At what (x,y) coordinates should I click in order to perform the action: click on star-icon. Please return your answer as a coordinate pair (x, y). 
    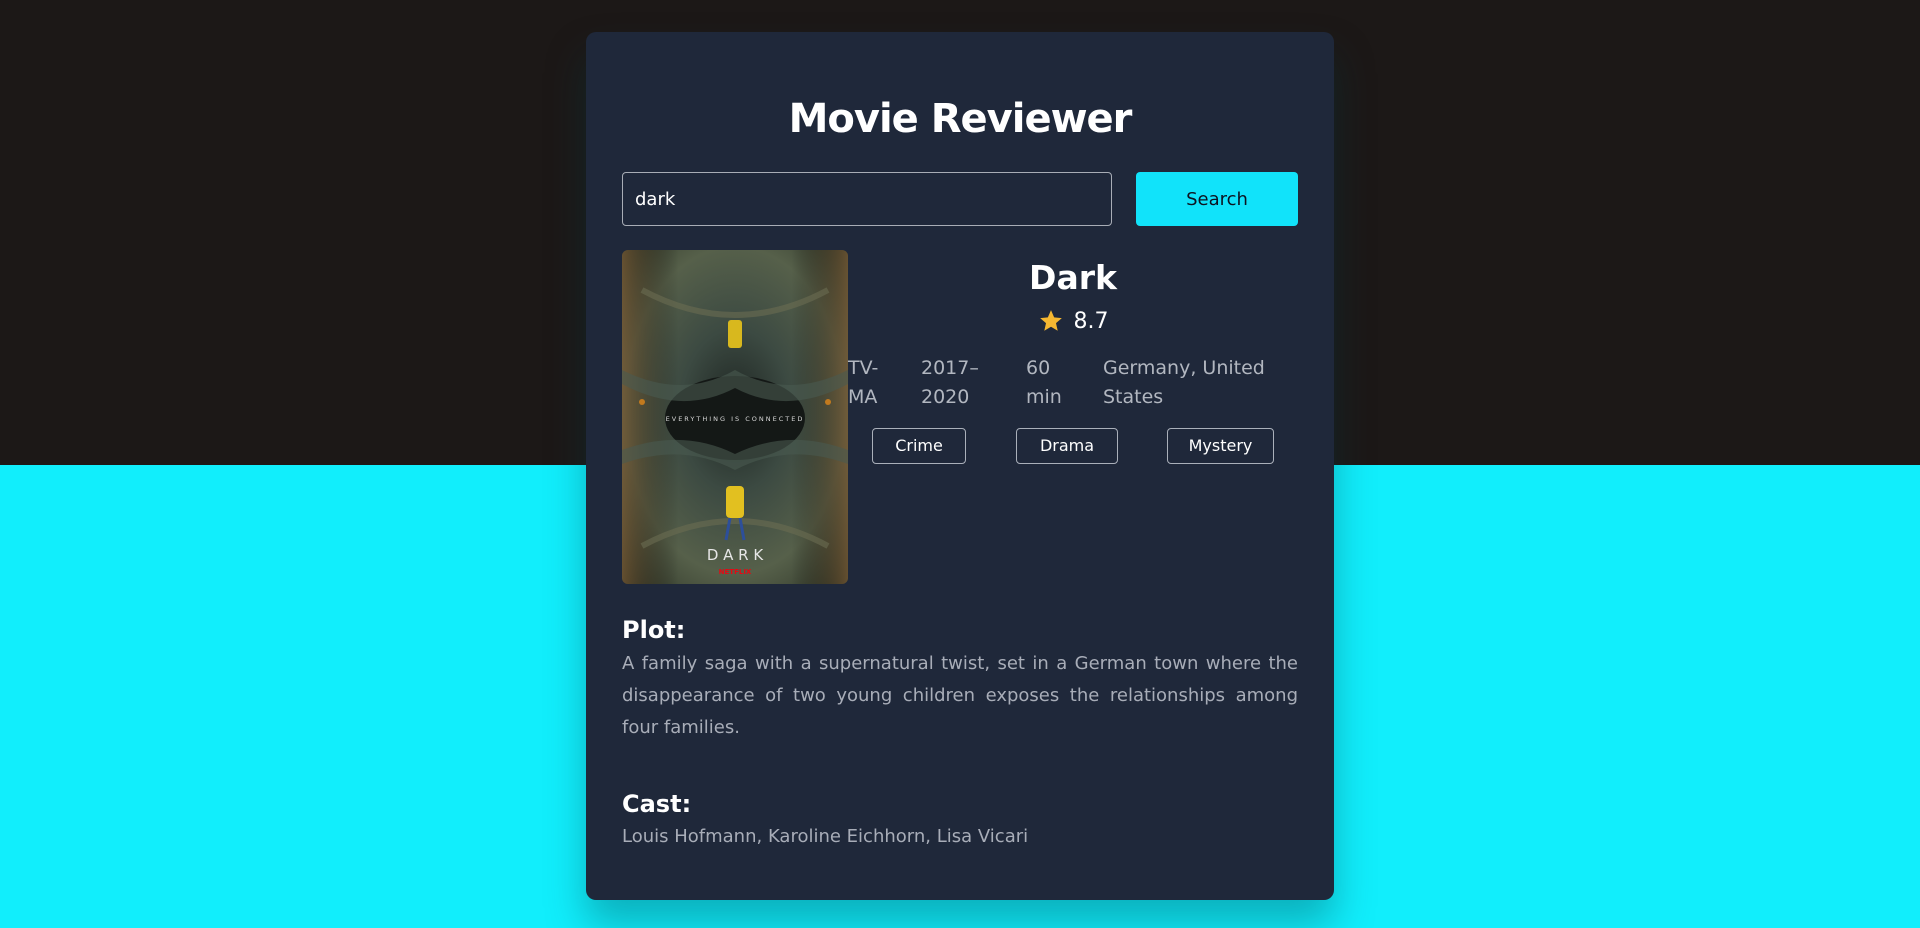
    Looking at the image, I should click on (1050, 320).